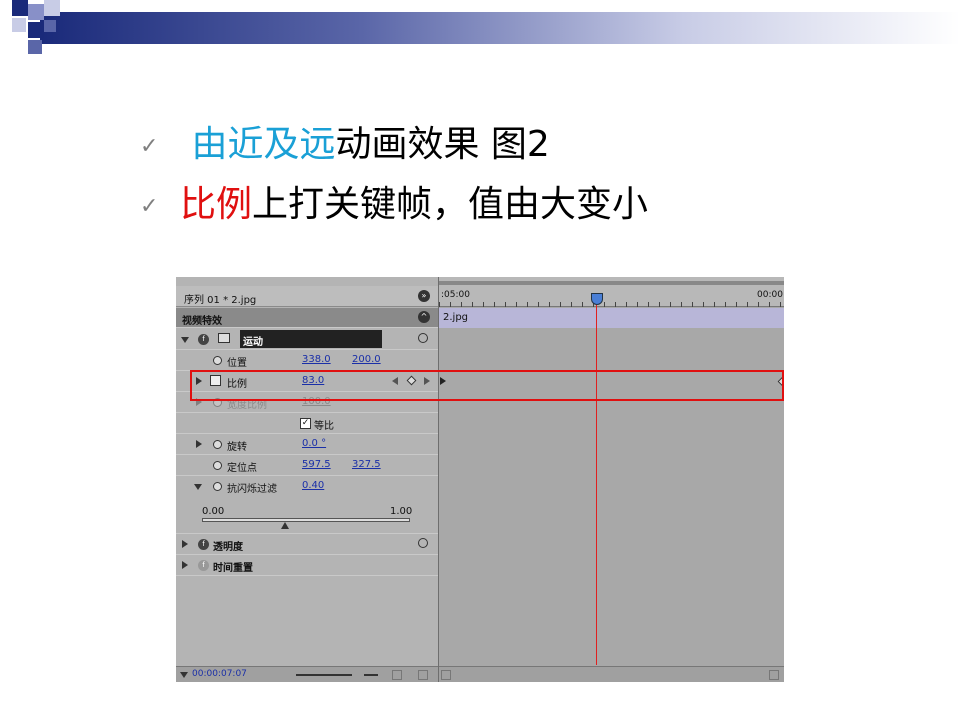 This screenshot has width=960, height=720. Describe the element at coordinates (306, 520) in the screenshot. I see `flicker-slider-track` at that location.